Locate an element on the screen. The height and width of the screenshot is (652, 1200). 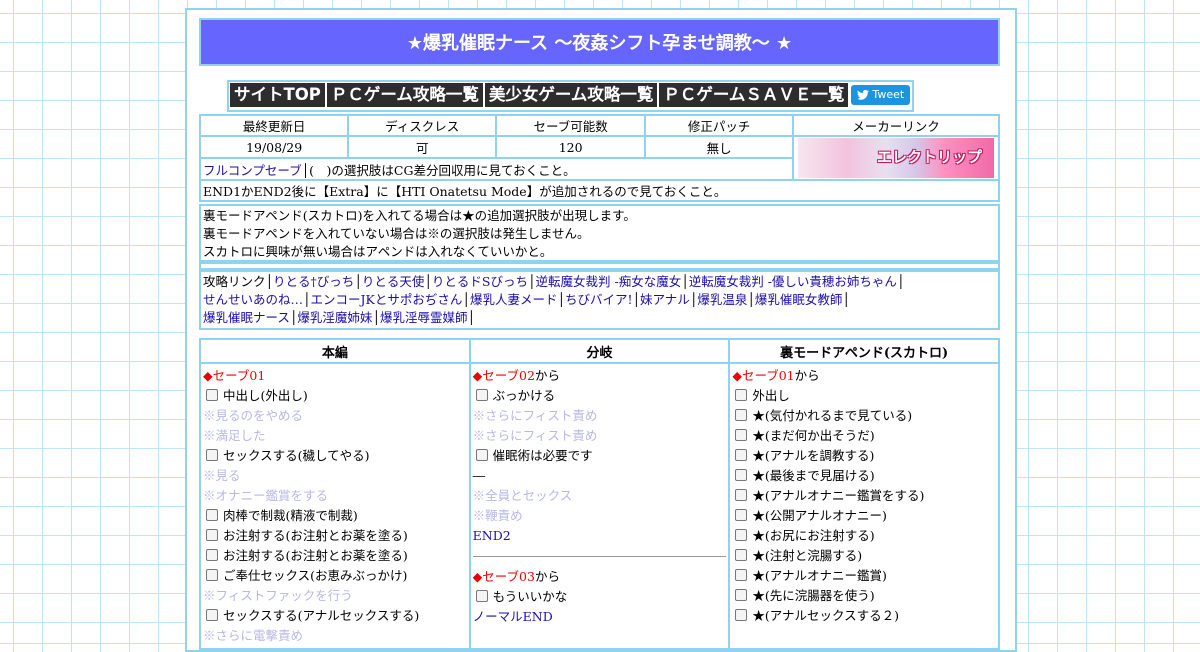
choice-item: ご奉仕セックス(お恵みぶっかけ) is located at coordinates (335, 576).